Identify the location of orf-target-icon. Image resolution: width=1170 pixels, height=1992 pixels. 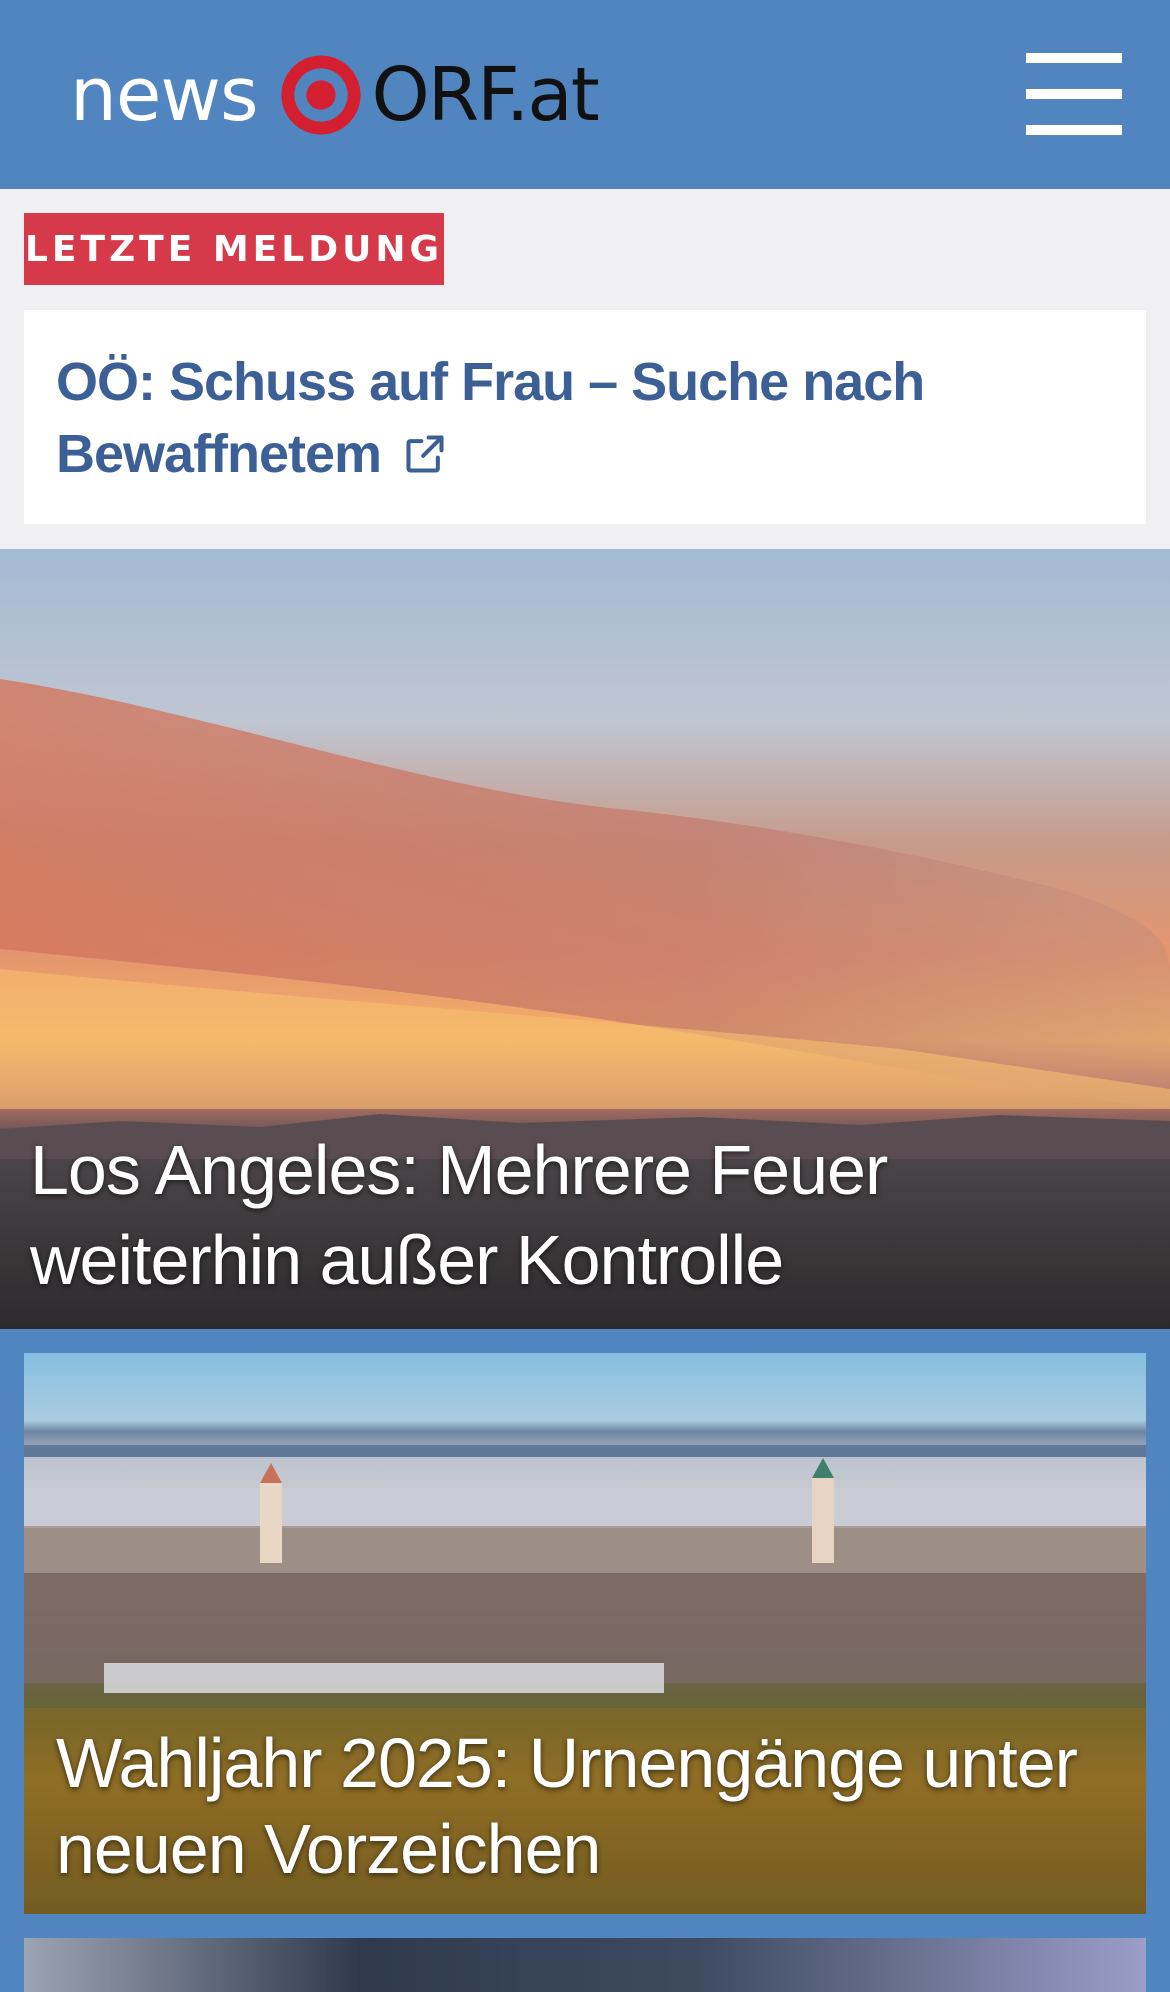
(320, 95).